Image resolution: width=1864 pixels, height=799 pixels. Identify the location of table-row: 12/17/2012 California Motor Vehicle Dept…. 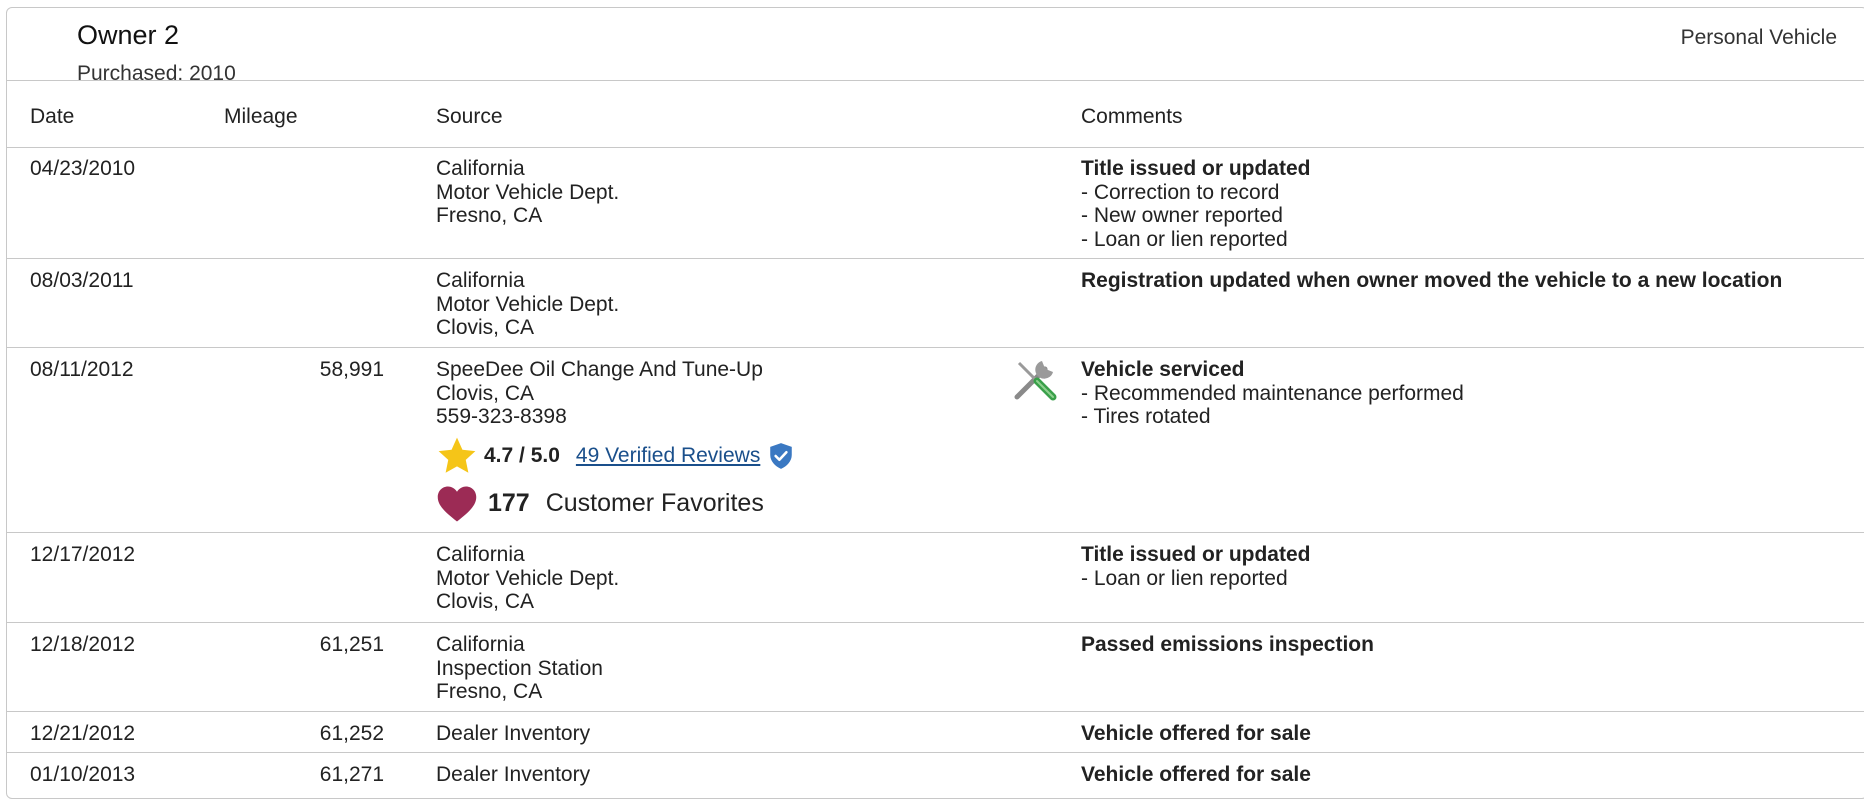
(935, 577).